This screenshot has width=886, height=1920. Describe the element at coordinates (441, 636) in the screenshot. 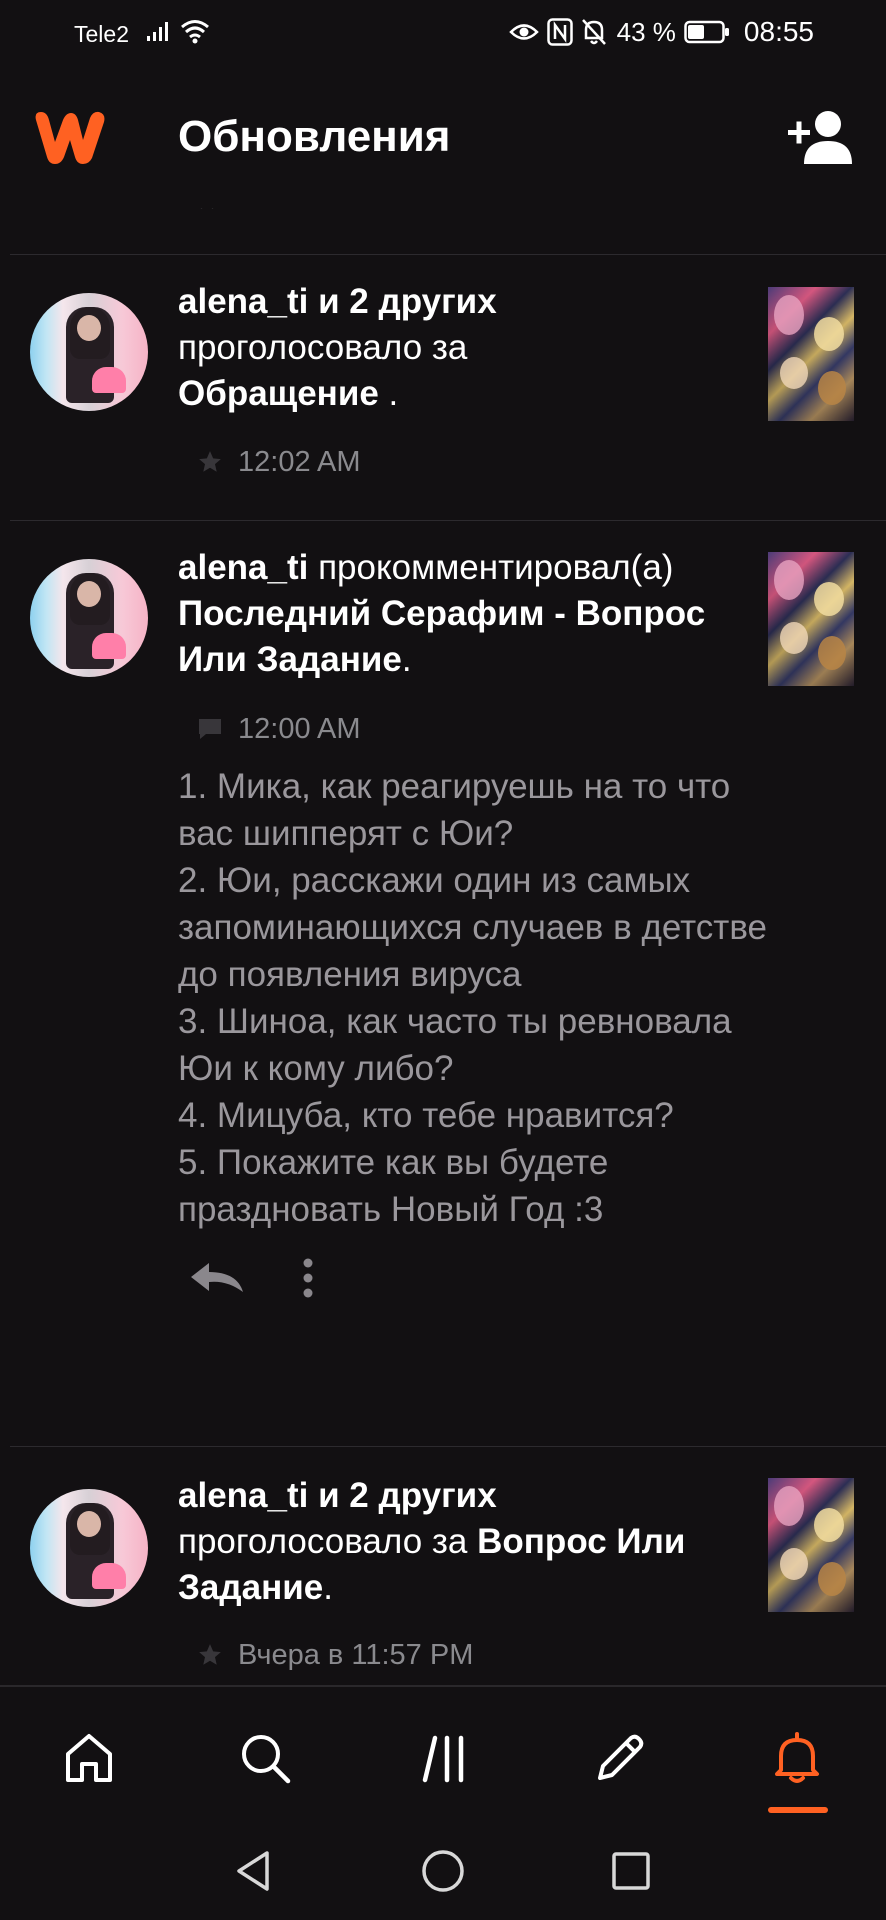

I see `story-title: Последний Серафим - Вопрос Или Задание` at that location.